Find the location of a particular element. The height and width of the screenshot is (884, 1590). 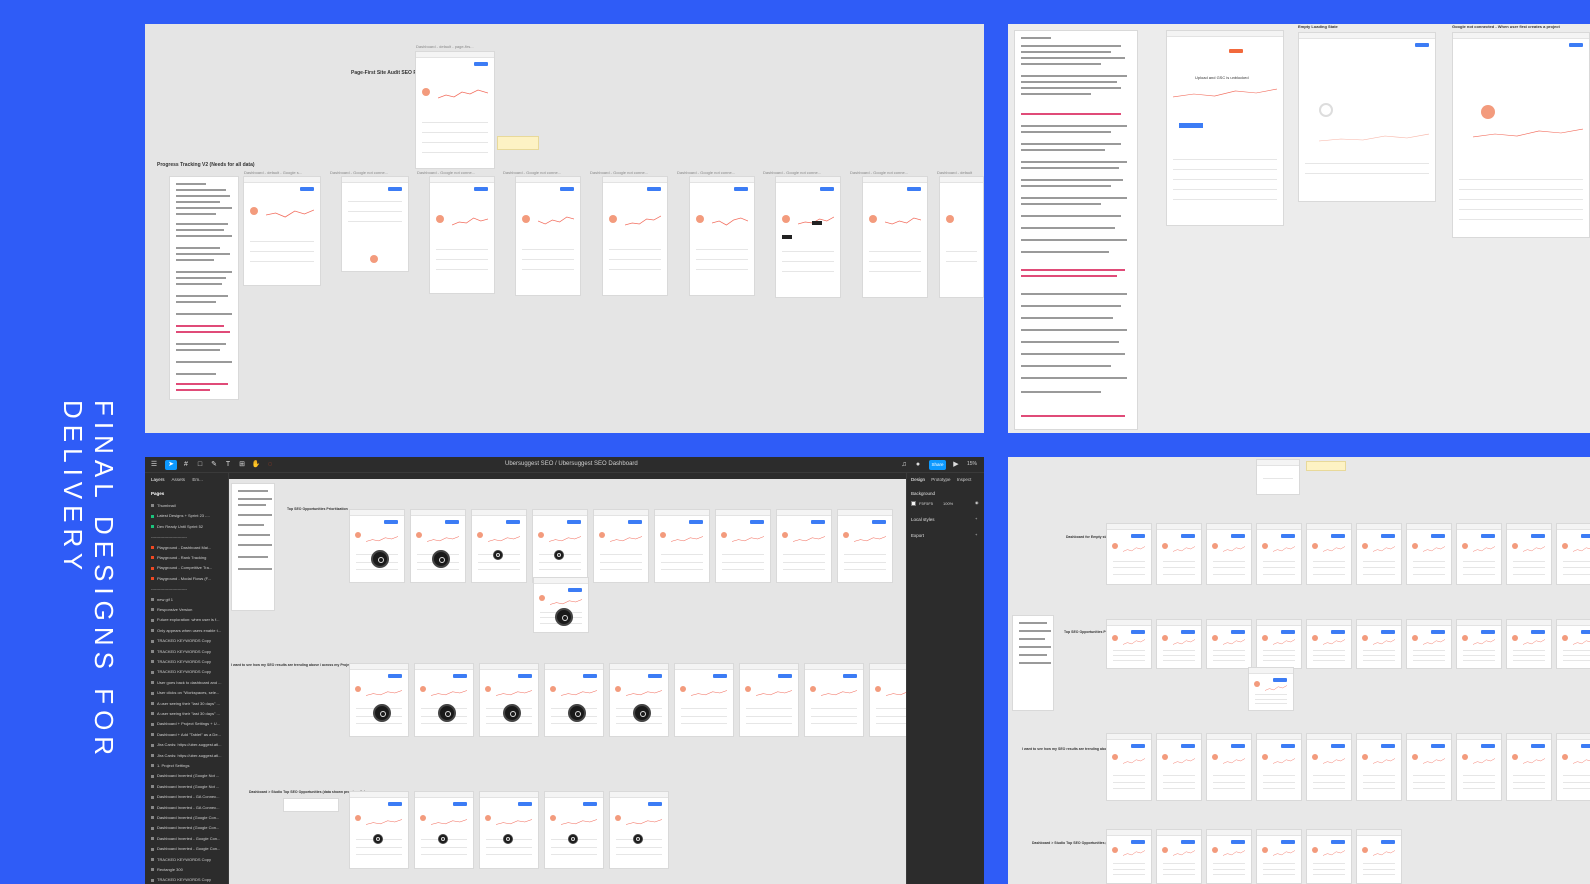

dashboard-thumbnail: Upload and GSC is unblocked is located at coordinates (1225, 128).